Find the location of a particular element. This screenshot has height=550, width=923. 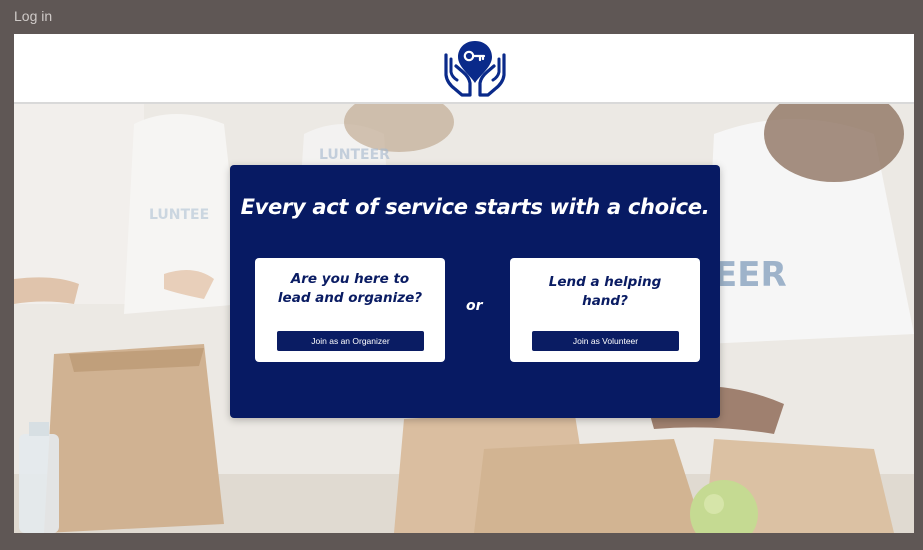

or-separator: or is located at coordinates (474, 306).